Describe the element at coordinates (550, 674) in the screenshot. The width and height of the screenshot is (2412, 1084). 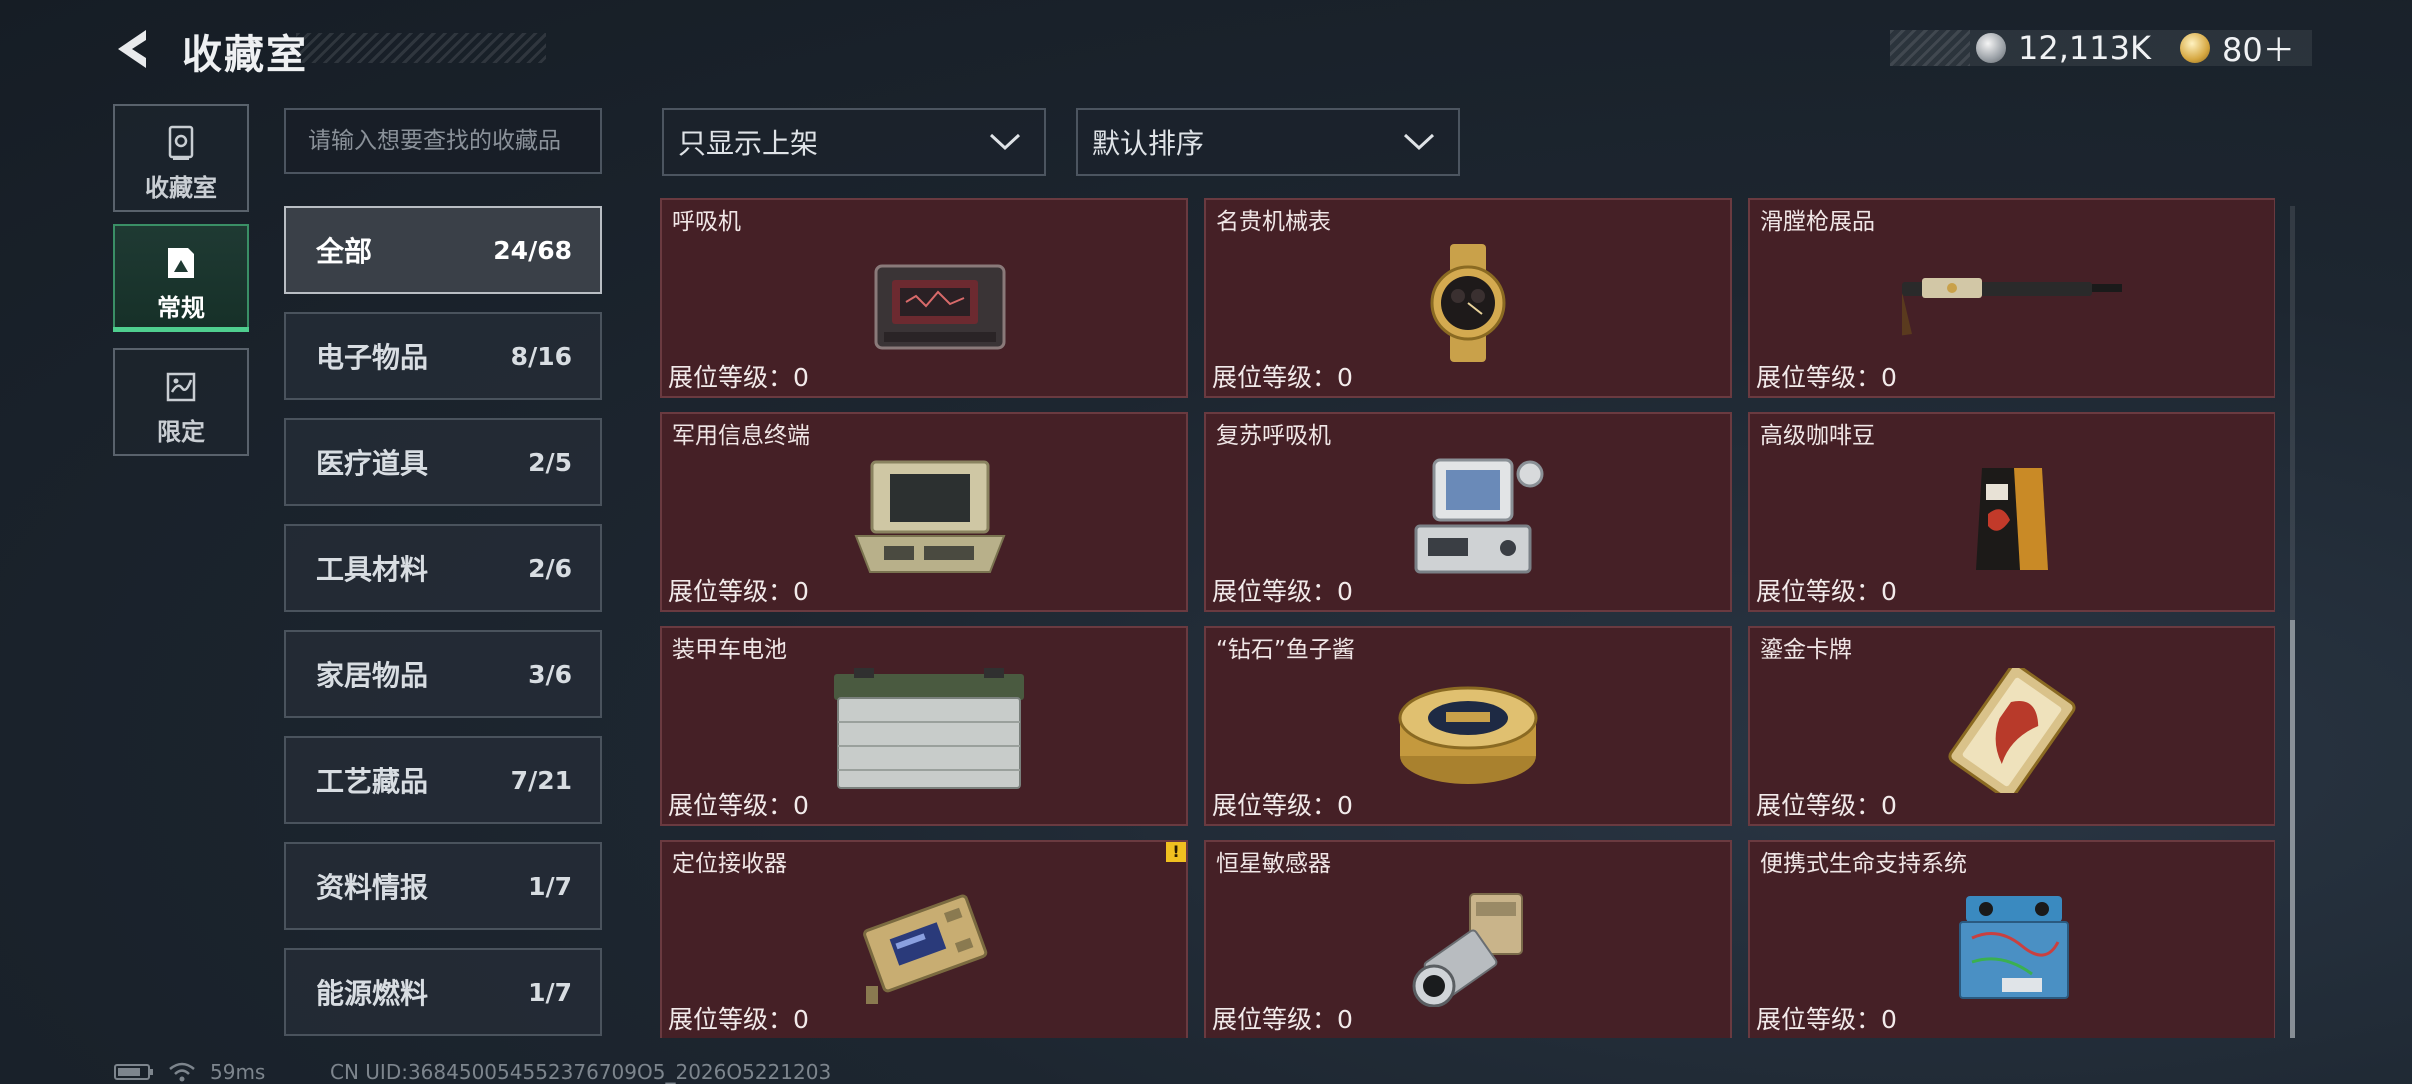
I see `category-count: 3/6` at that location.